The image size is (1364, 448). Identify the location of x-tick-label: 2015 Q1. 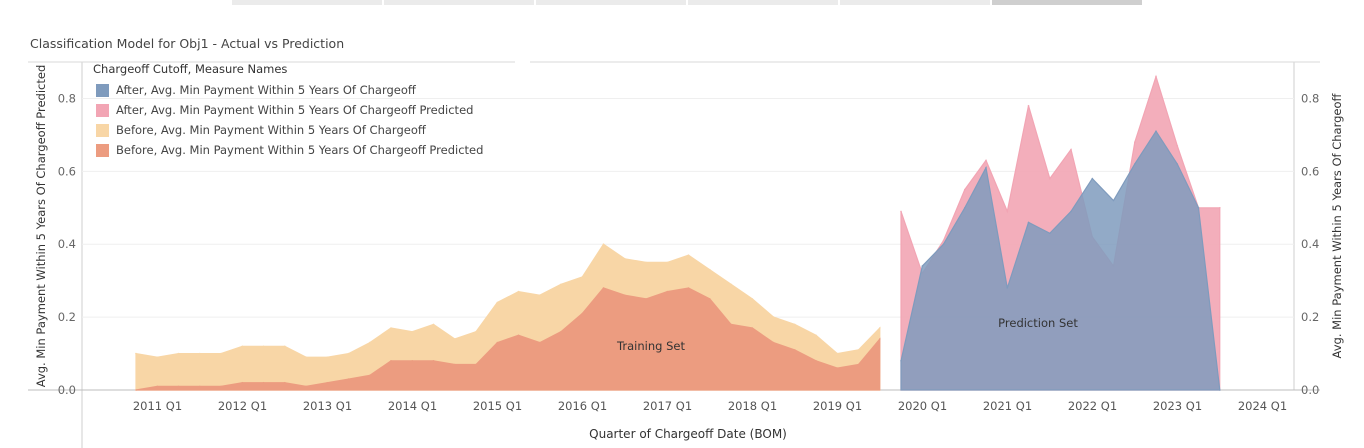
(497, 406).